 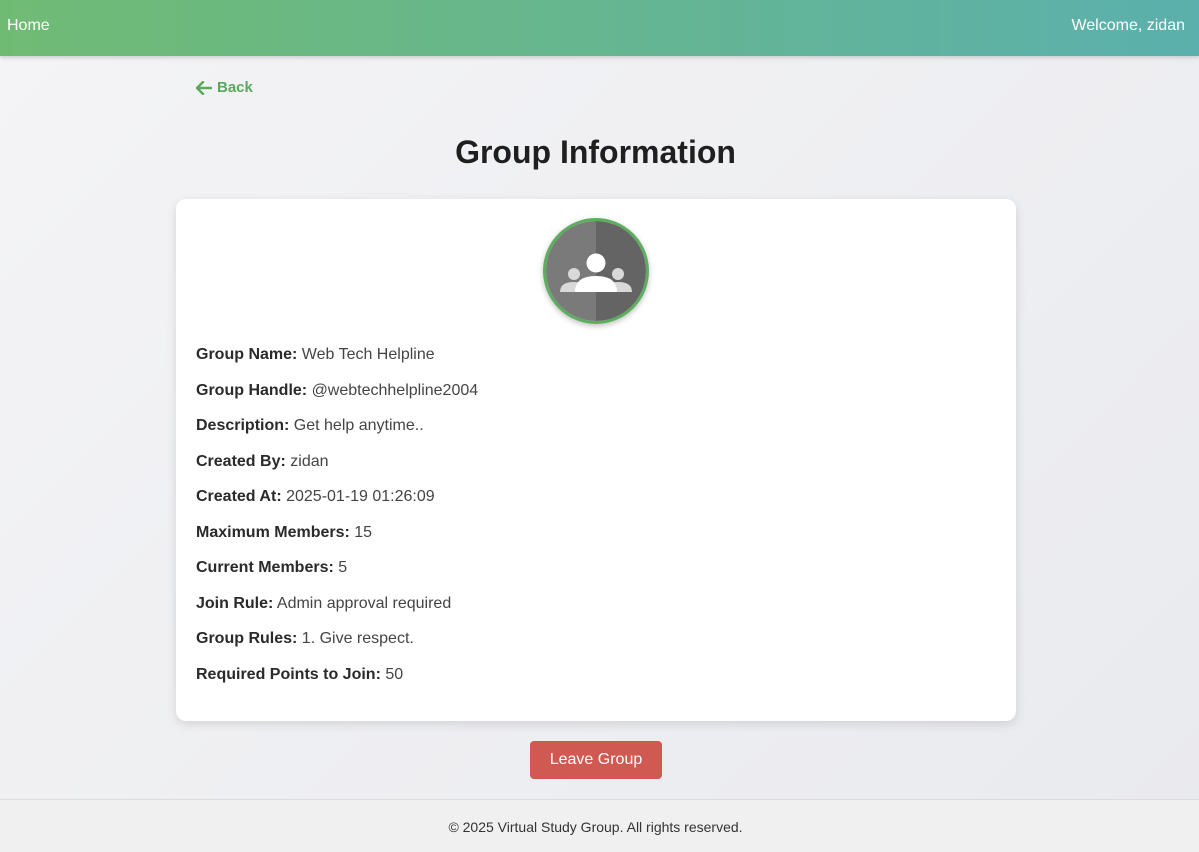 I want to click on info-label: Group Name:, so click(x=247, y=354).